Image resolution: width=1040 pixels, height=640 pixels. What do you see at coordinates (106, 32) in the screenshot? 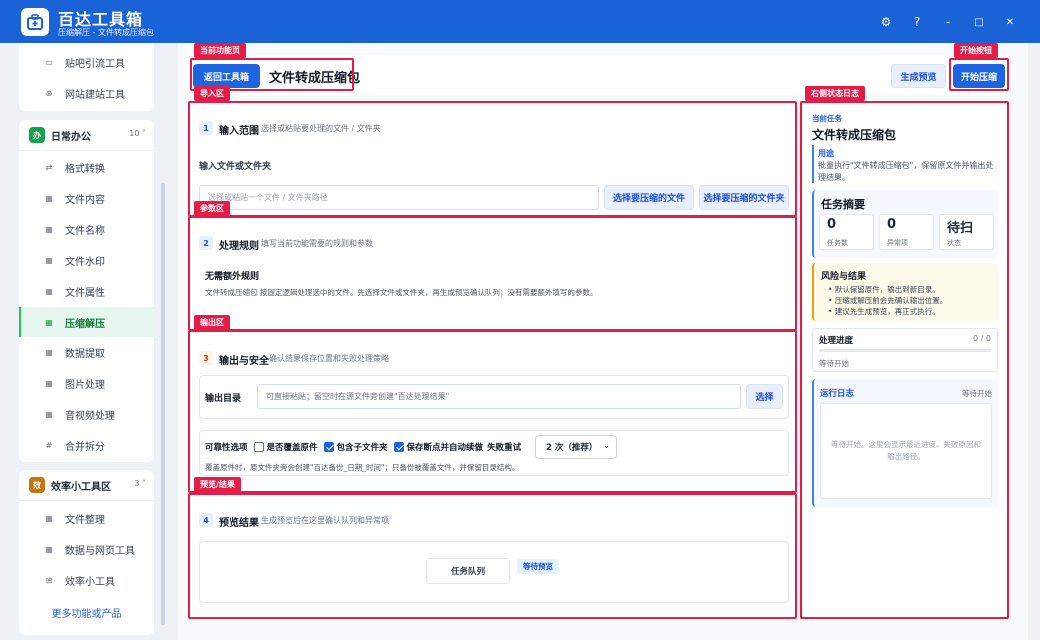
I see `app-subtitle: 压缩解压 - 文件转成压缩包` at bounding box center [106, 32].